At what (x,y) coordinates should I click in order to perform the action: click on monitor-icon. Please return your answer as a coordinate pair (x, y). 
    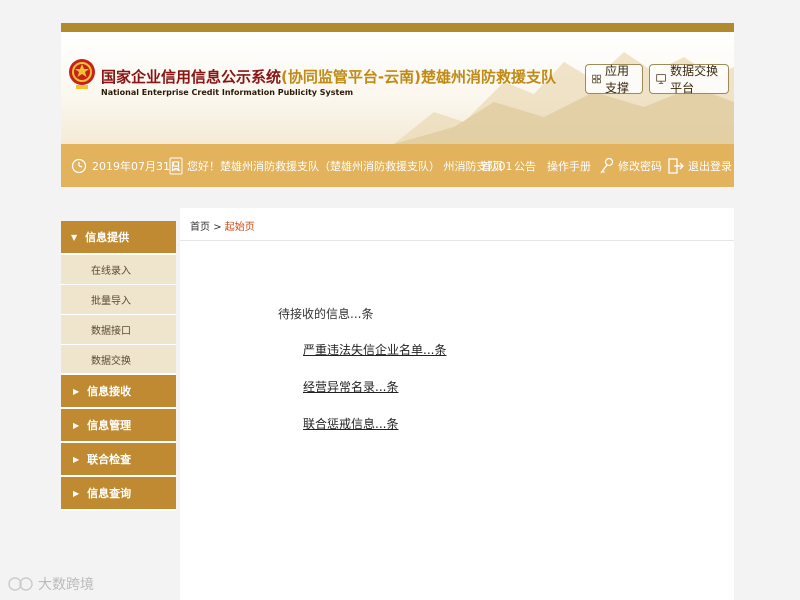
    Looking at the image, I should click on (661, 79).